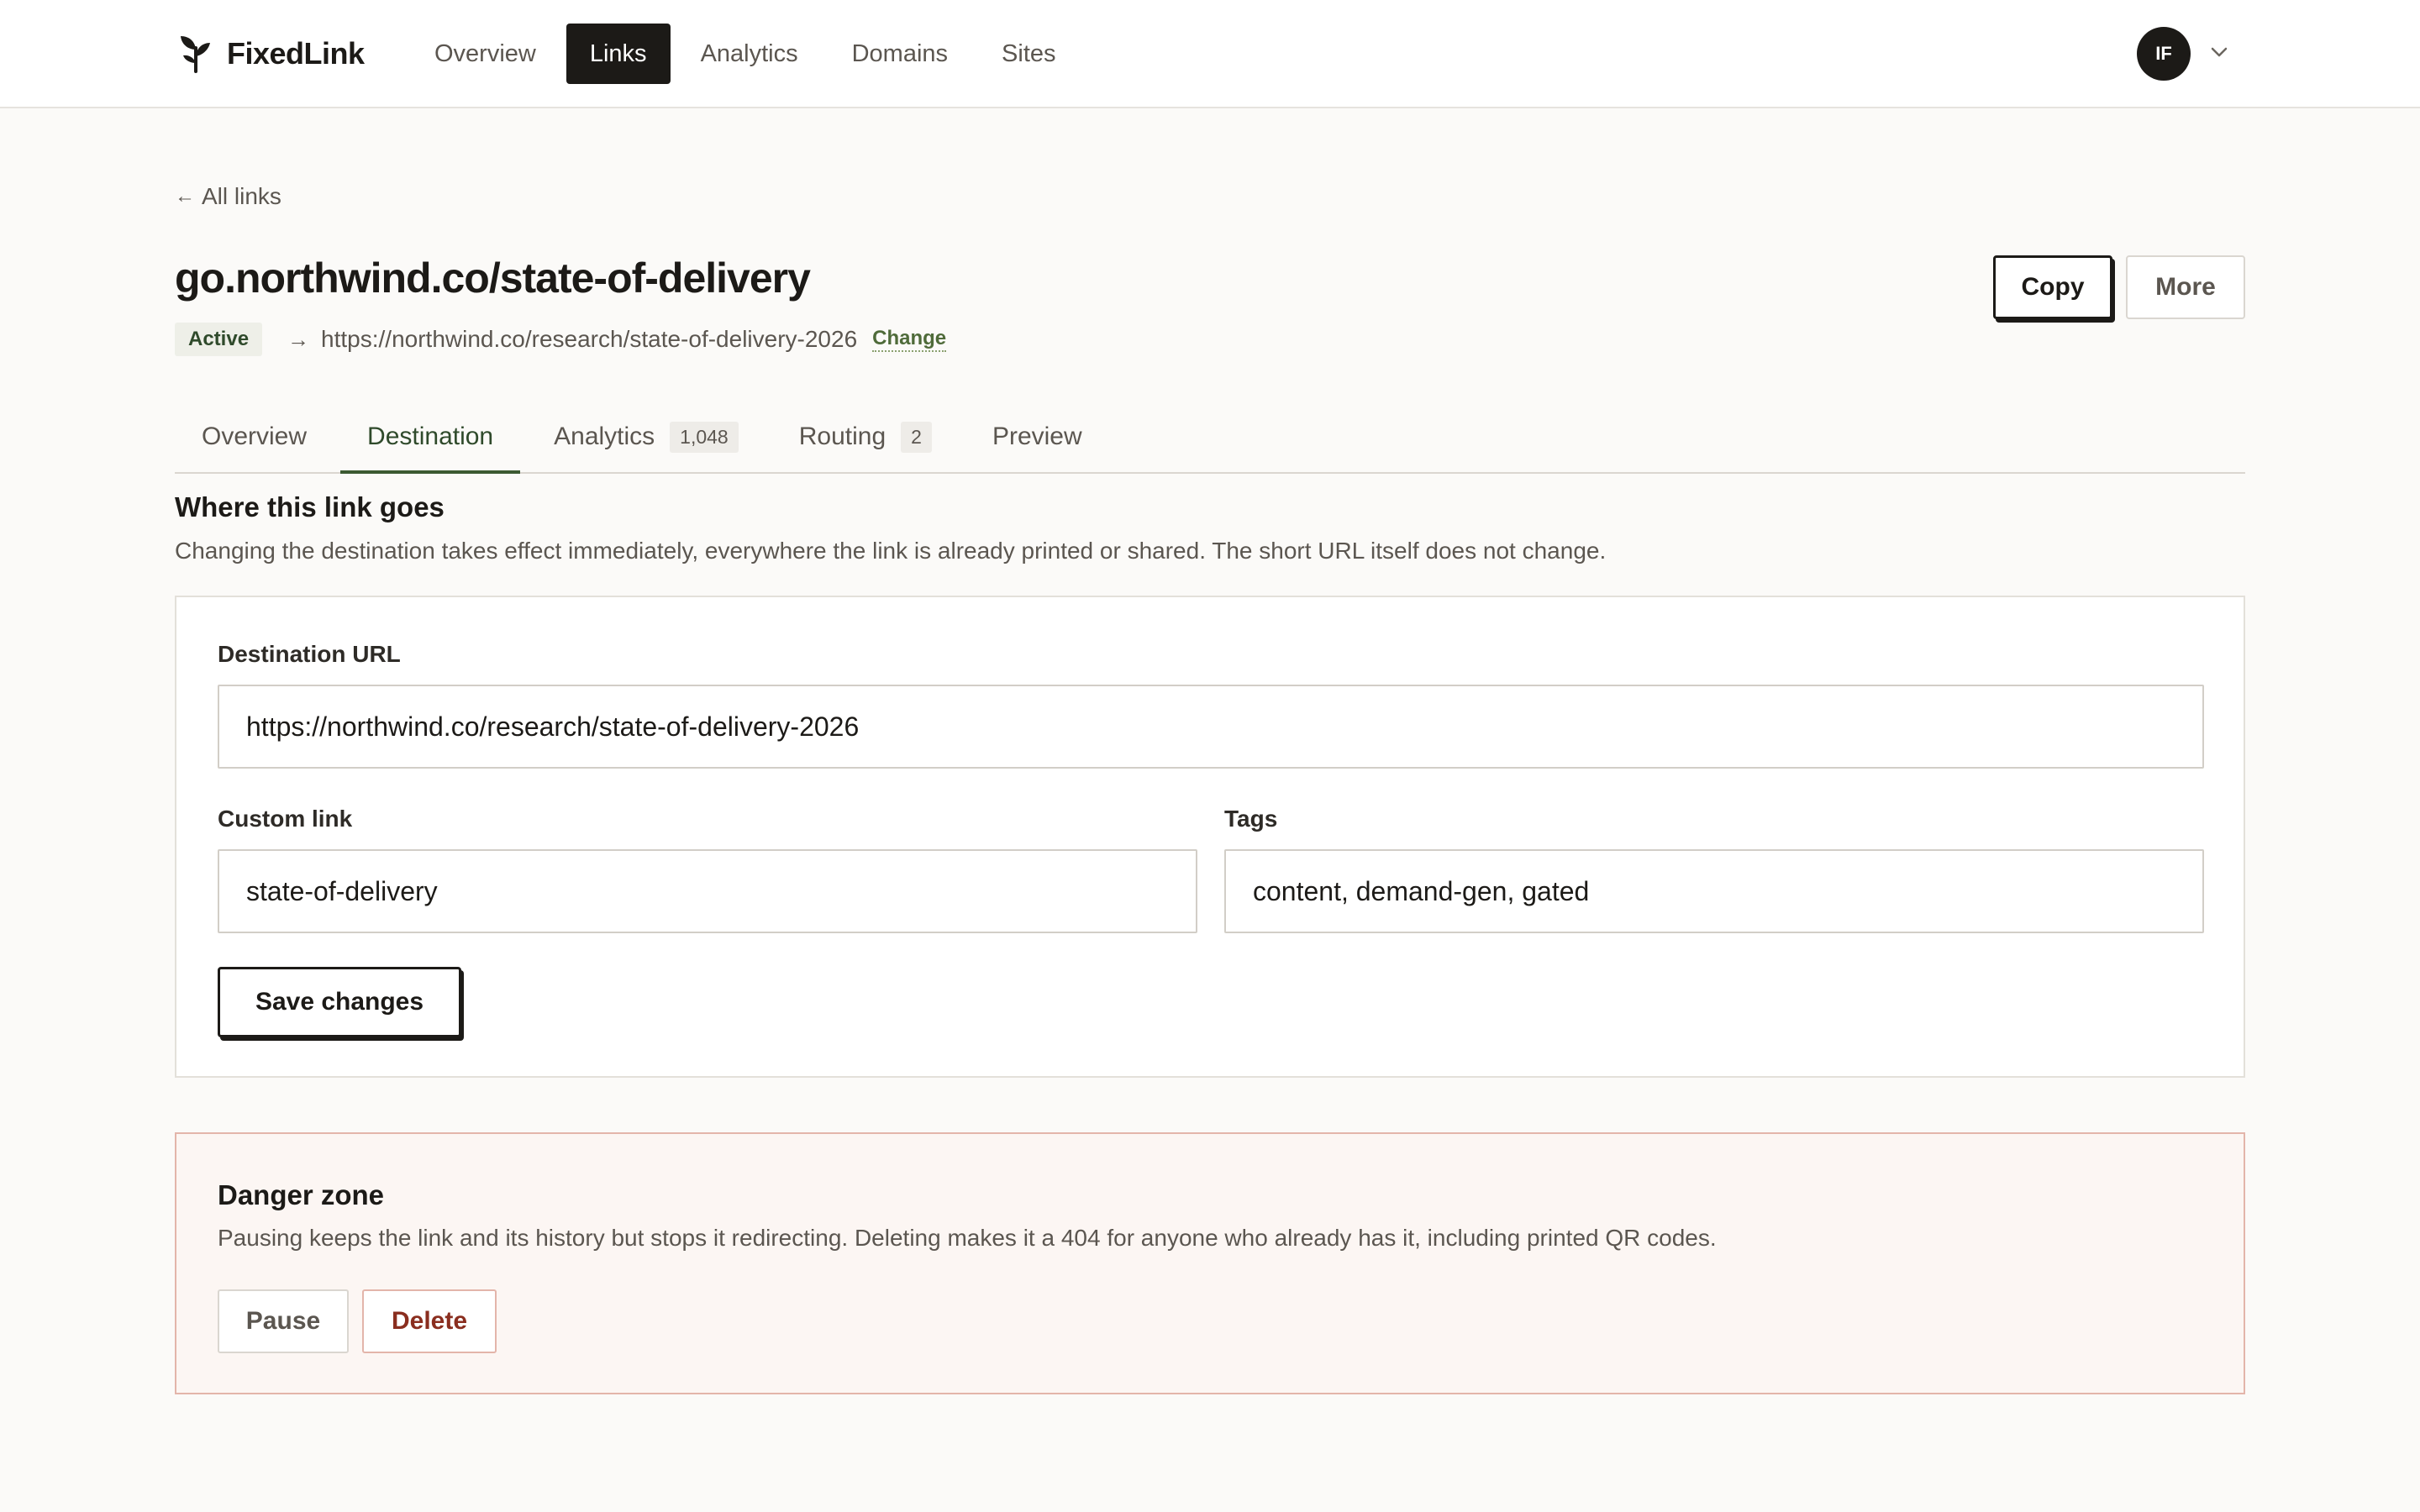 This screenshot has width=2420, height=1512. I want to click on chevron-down-icon, so click(2219, 54).